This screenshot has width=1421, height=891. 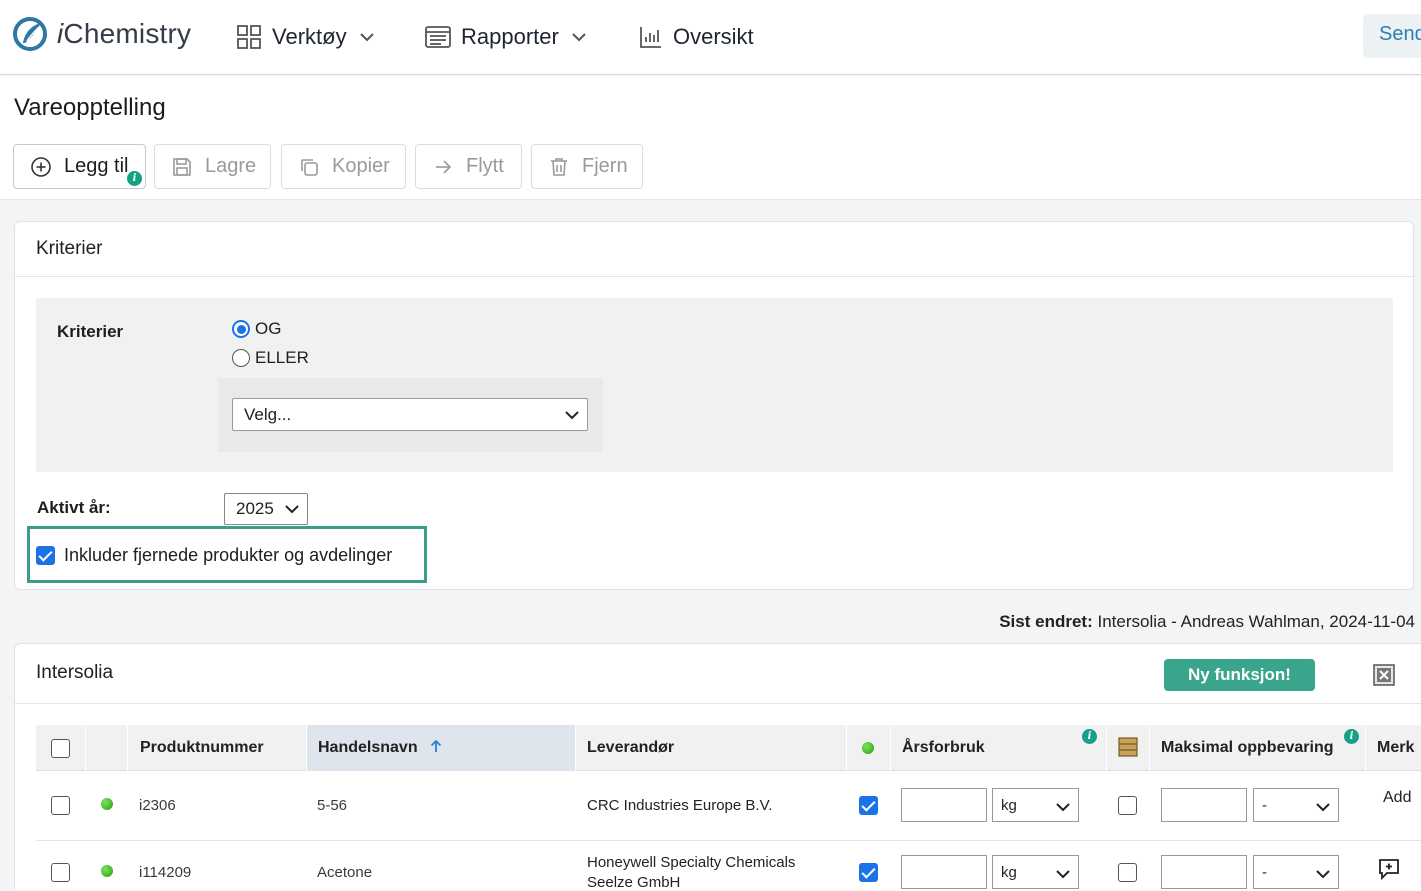 I want to click on app-name: iChemistry, so click(x=124, y=33).